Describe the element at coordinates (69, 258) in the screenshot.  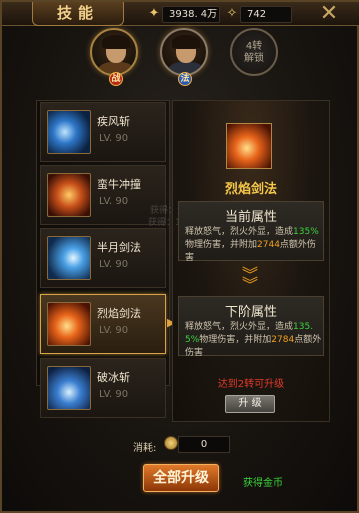
I see `half-moon-blade-icon` at that location.